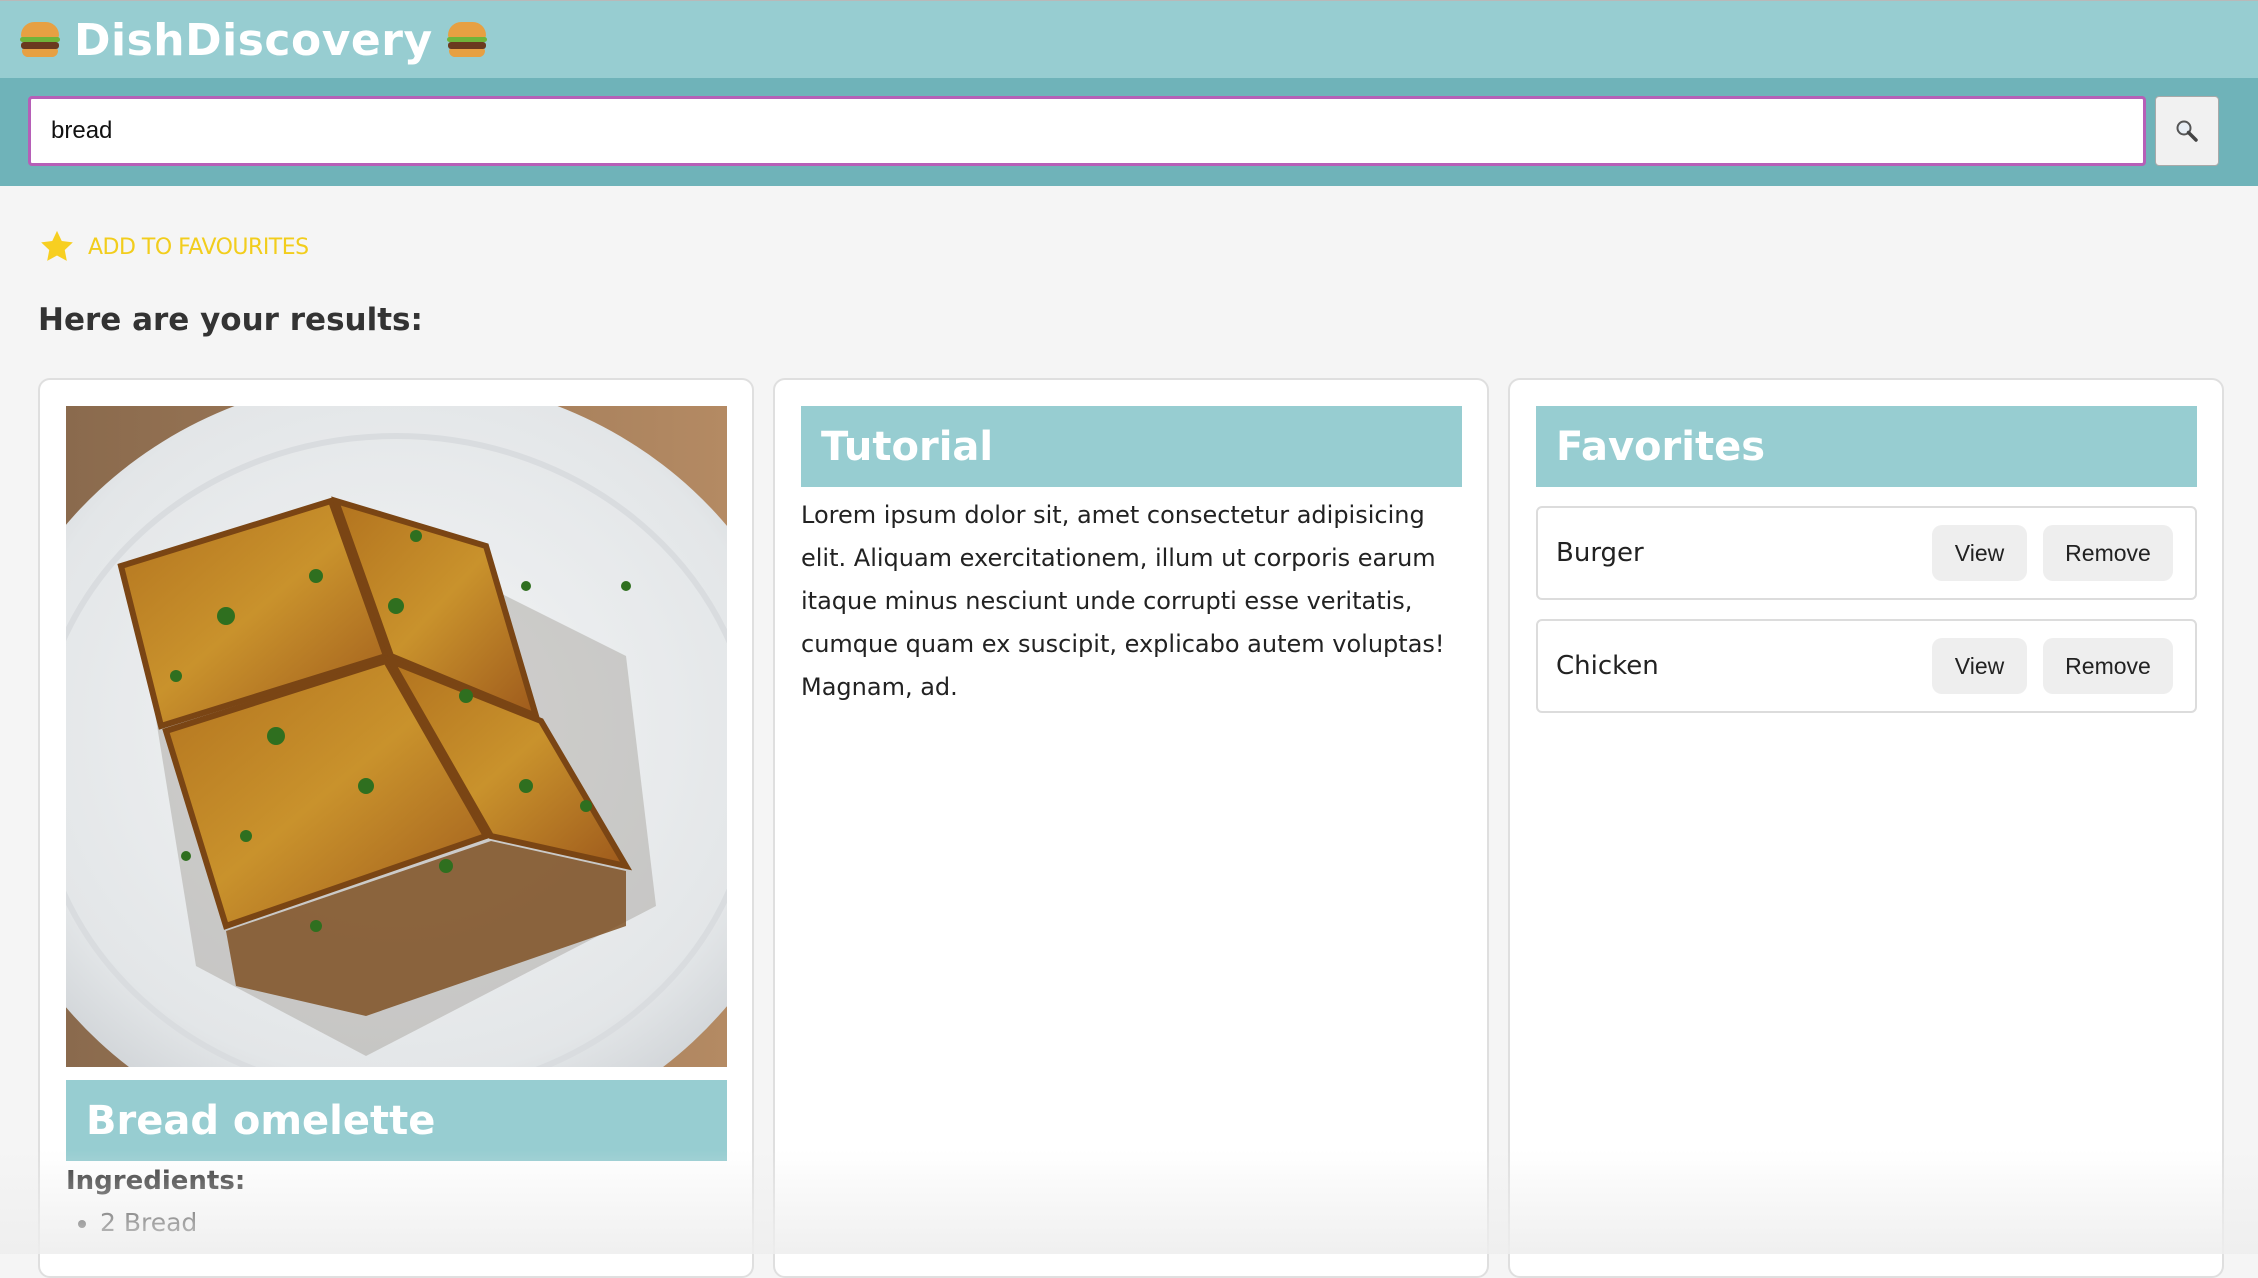  I want to click on app-title: DishDiscovery, so click(253, 40).